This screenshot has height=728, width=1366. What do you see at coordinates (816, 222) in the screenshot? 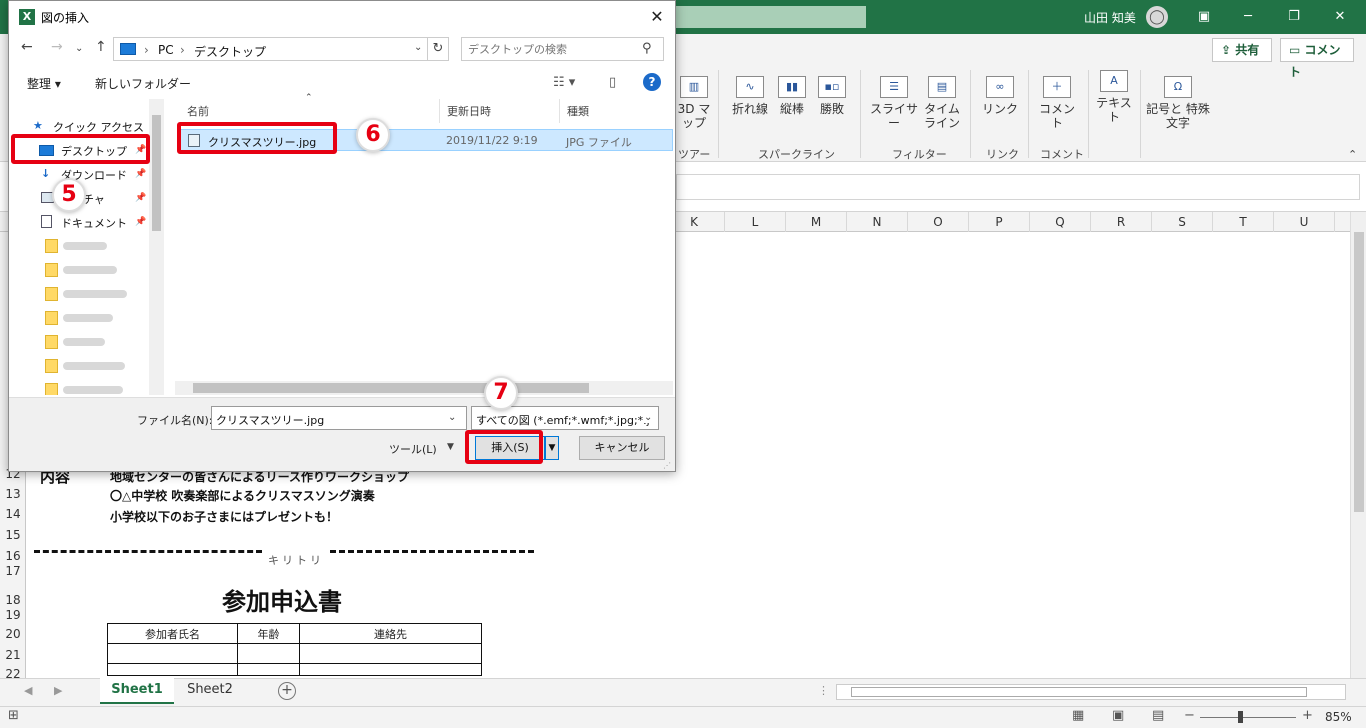
I see `column-header: M` at bounding box center [816, 222].